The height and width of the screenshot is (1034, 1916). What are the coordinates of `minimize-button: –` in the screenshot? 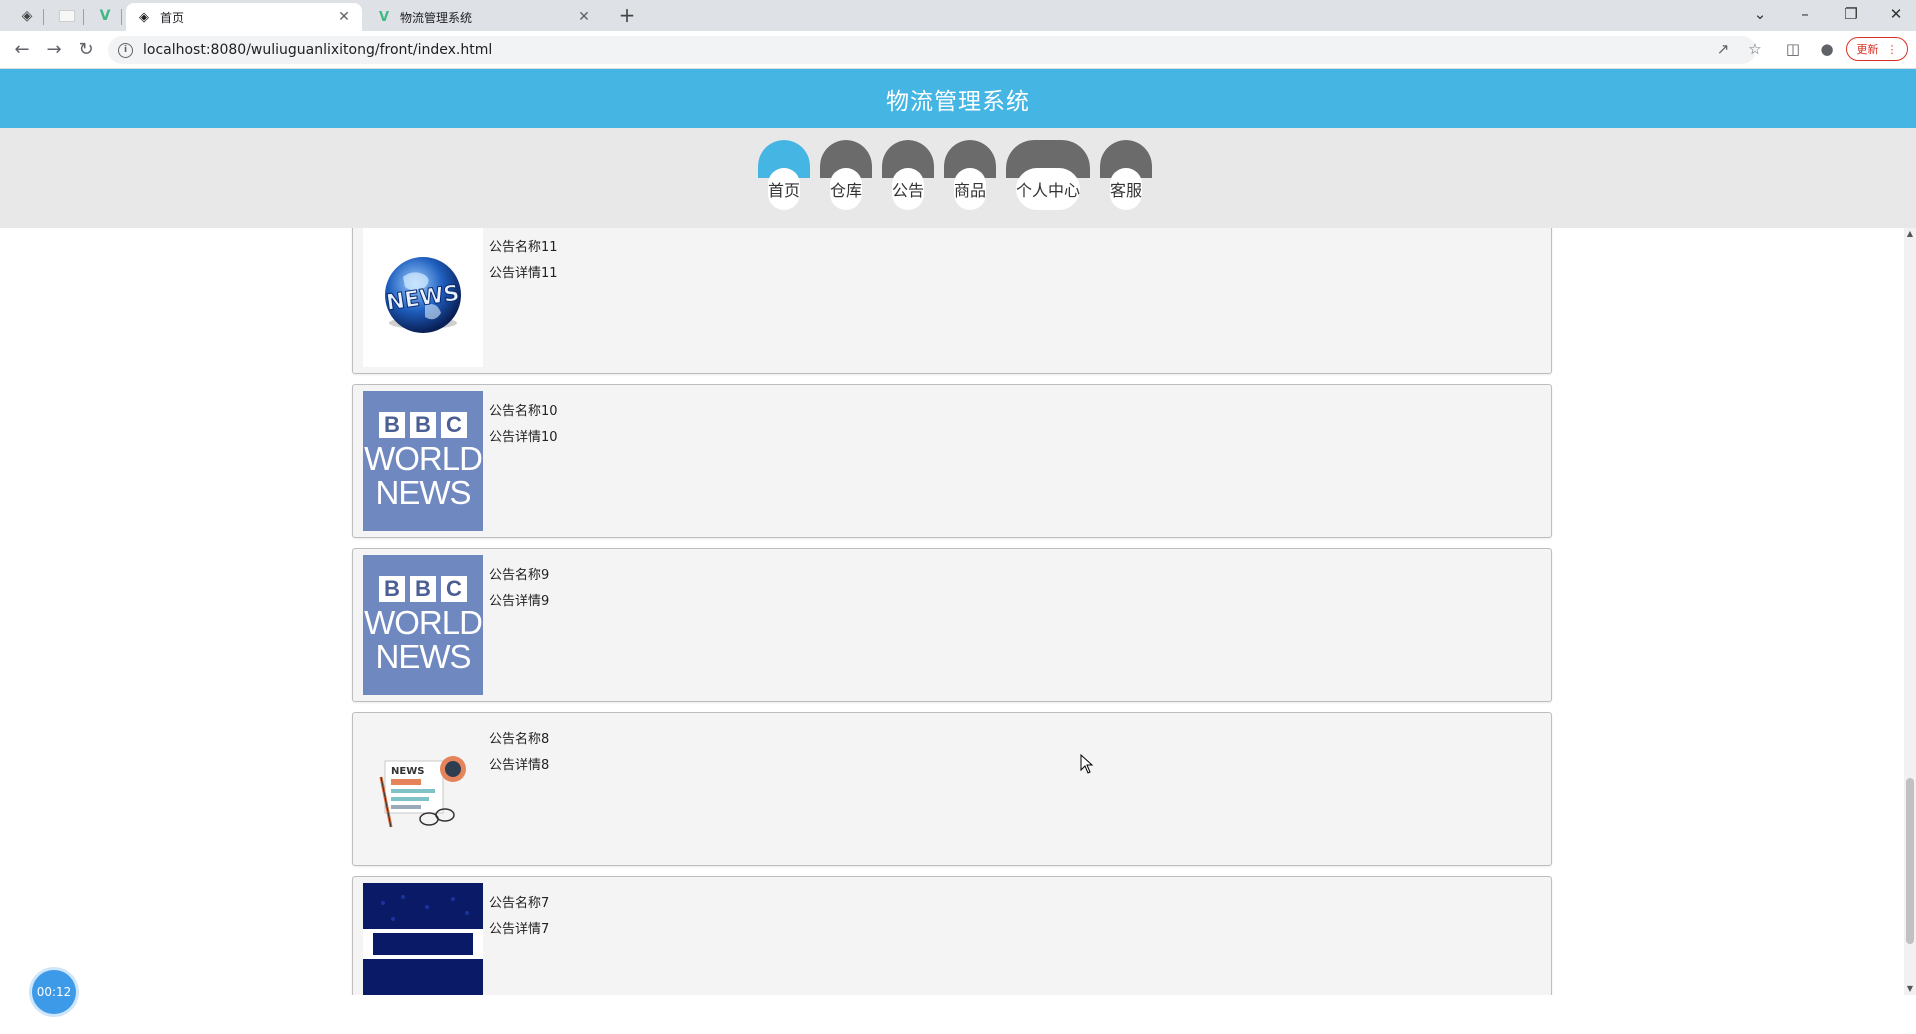 It's located at (1805, 15).